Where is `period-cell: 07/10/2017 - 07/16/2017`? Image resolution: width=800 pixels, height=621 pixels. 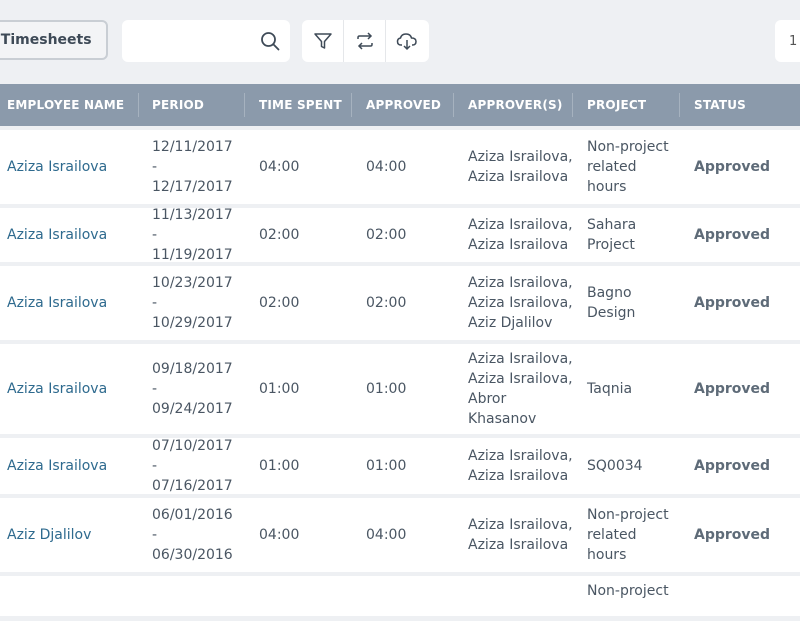
period-cell: 07/10/2017 - 07/16/2017 is located at coordinates (197, 466).